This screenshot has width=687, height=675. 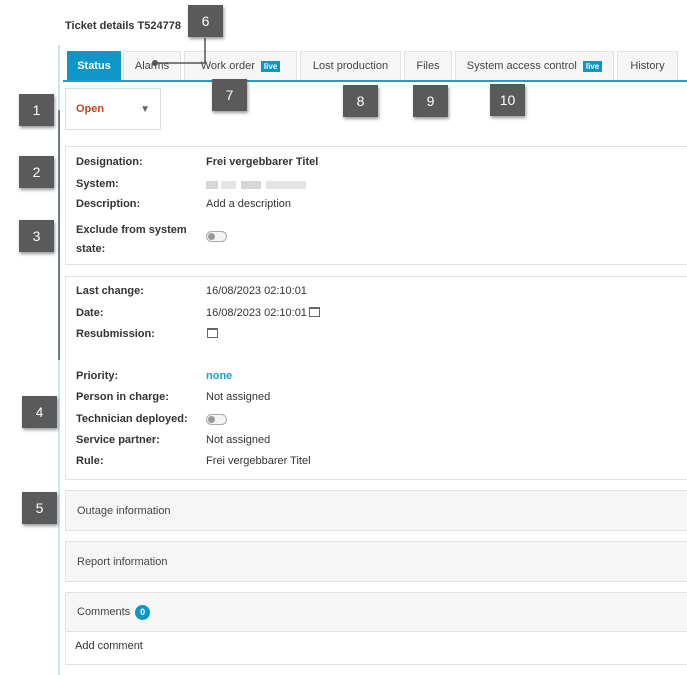 What do you see at coordinates (360, 101) in the screenshot?
I see `callout-8: 8` at bounding box center [360, 101].